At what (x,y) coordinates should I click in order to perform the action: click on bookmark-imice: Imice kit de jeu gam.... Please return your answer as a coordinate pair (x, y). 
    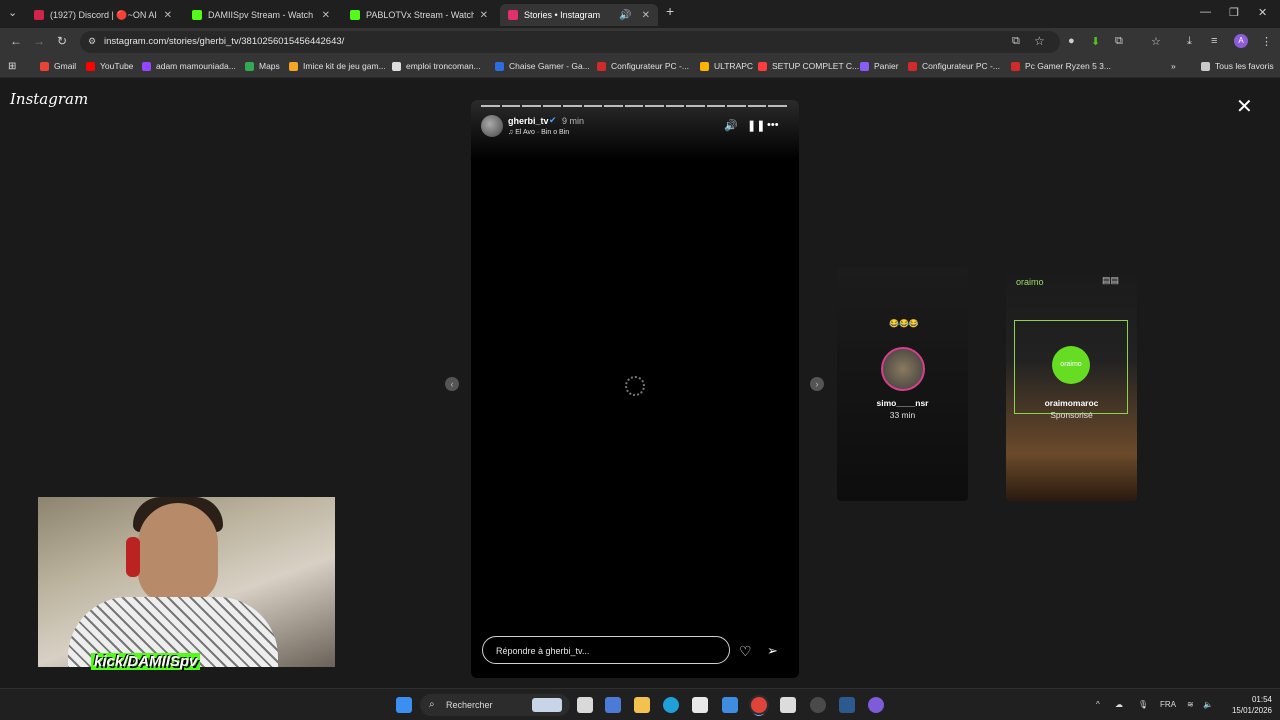
    Looking at the image, I should click on (337, 66).